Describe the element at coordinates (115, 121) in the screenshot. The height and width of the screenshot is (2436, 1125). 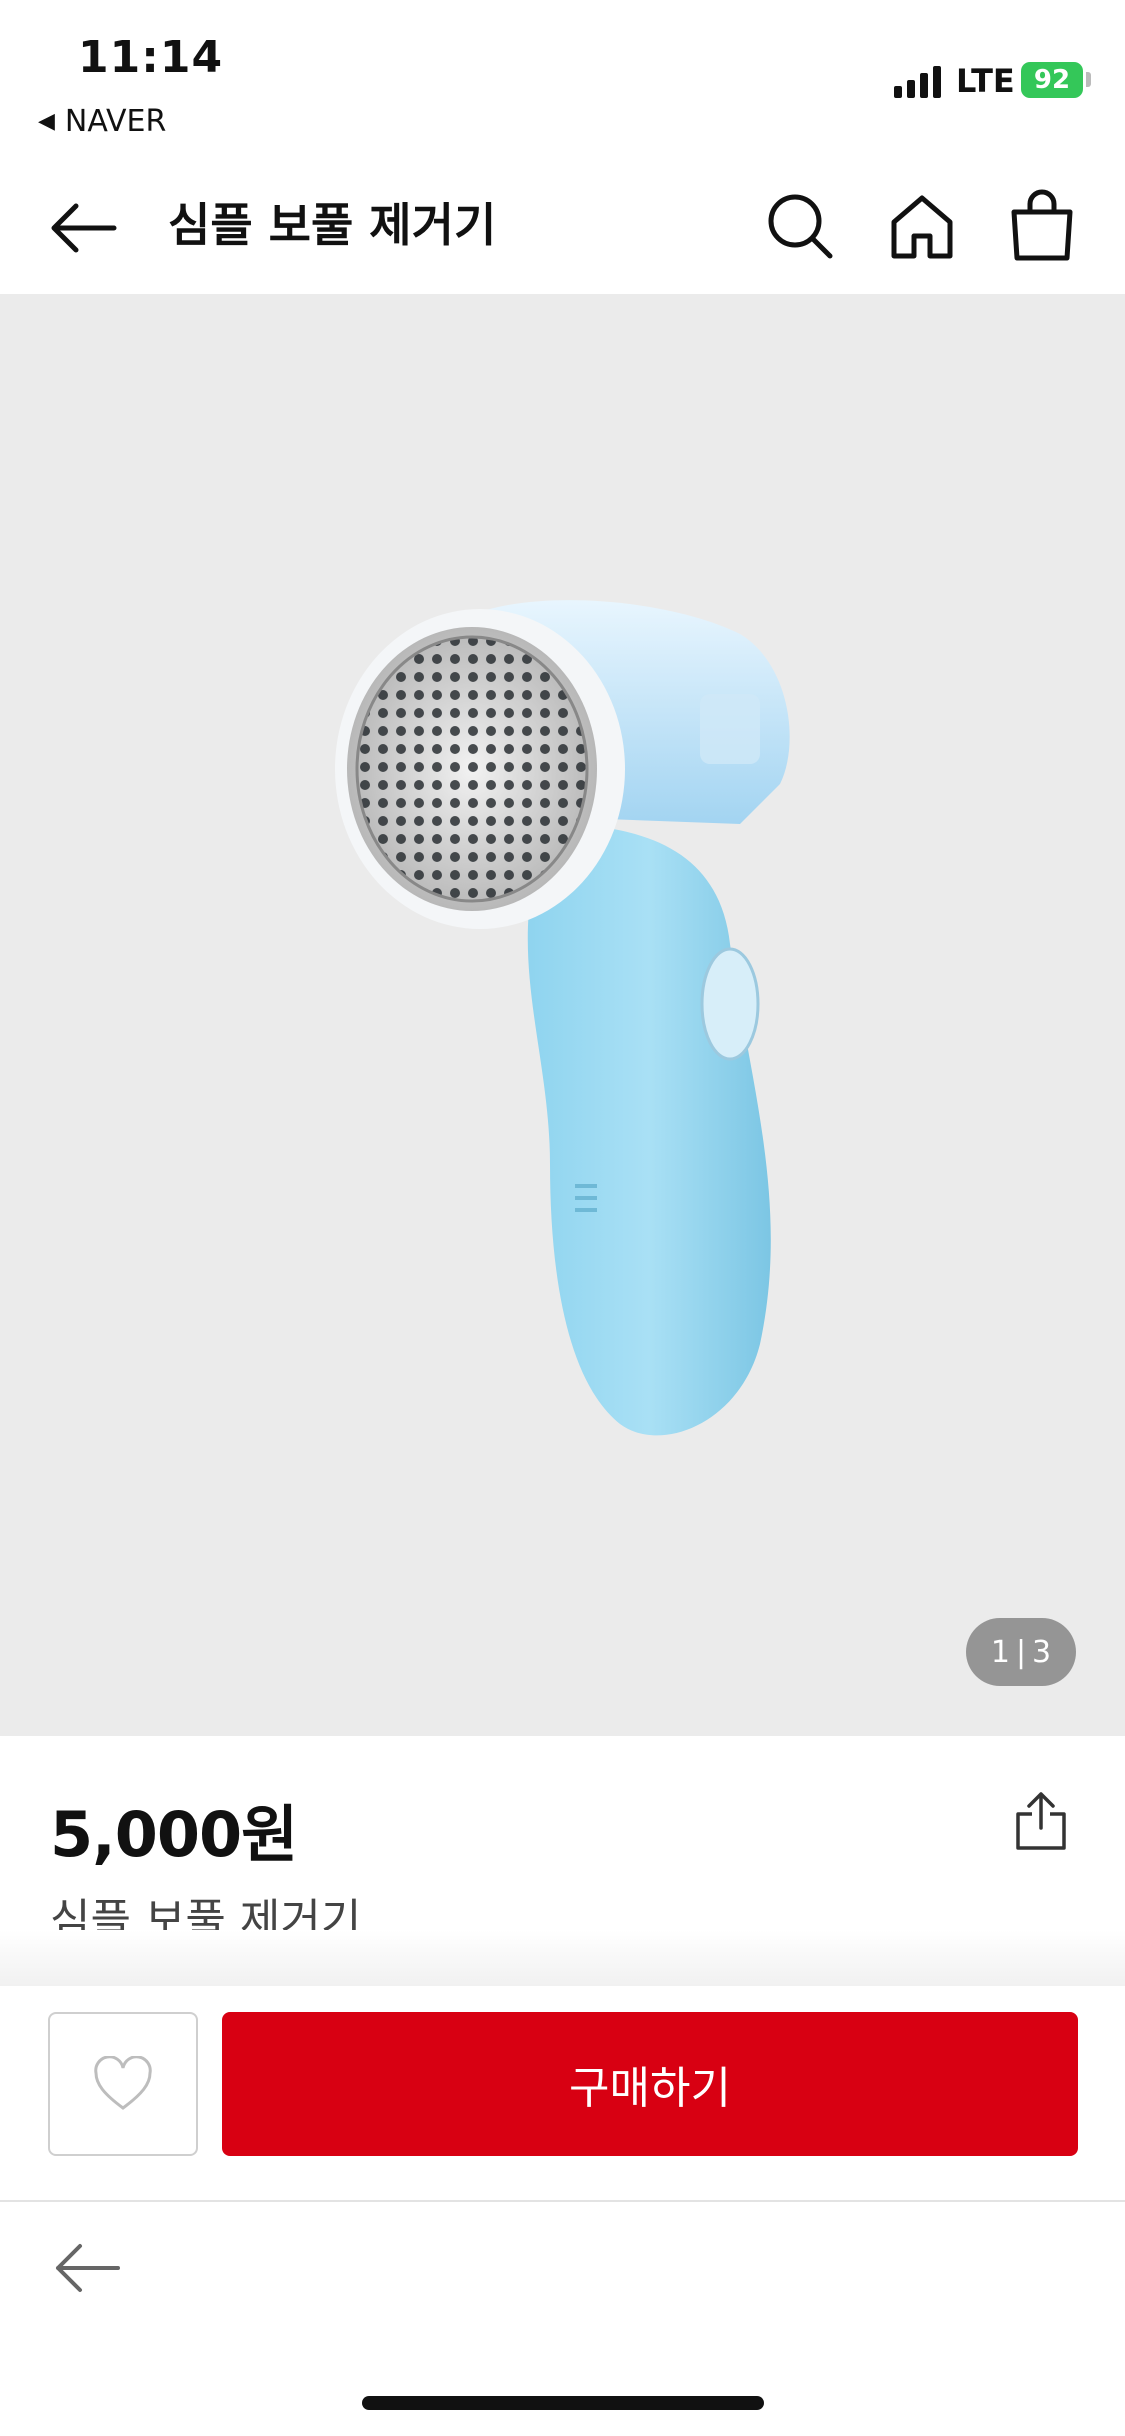
I see `back-app-label: NAVER` at that location.